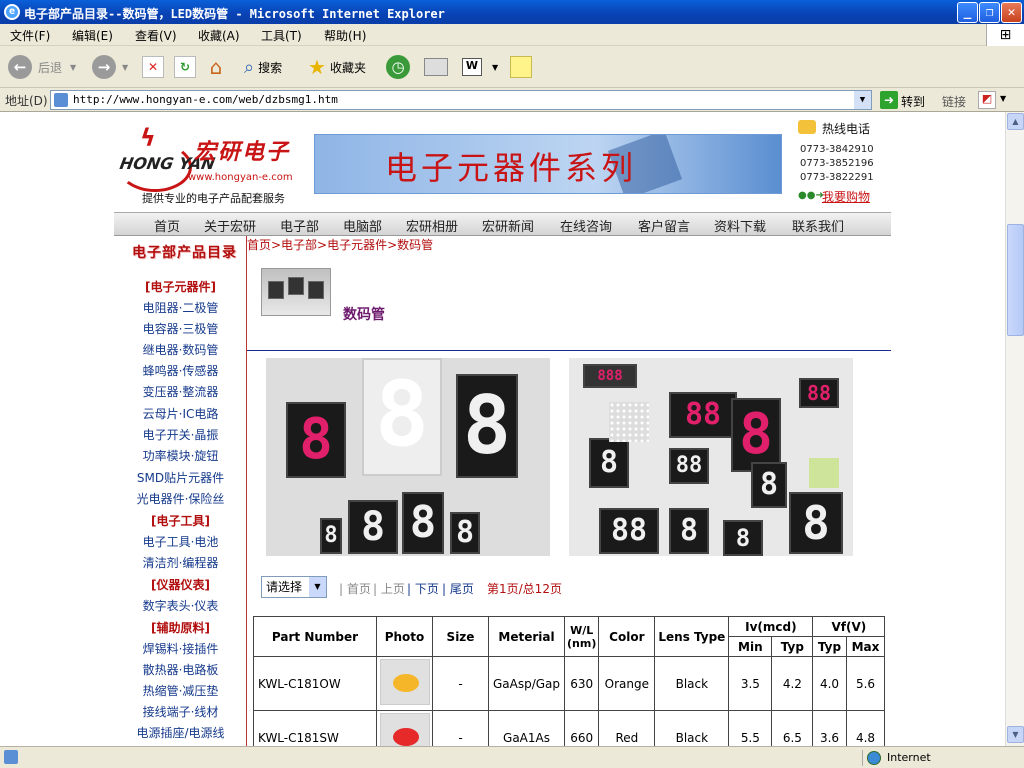 The height and width of the screenshot is (768, 1024). I want to click on stop-button: ✕, so click(153, 67).